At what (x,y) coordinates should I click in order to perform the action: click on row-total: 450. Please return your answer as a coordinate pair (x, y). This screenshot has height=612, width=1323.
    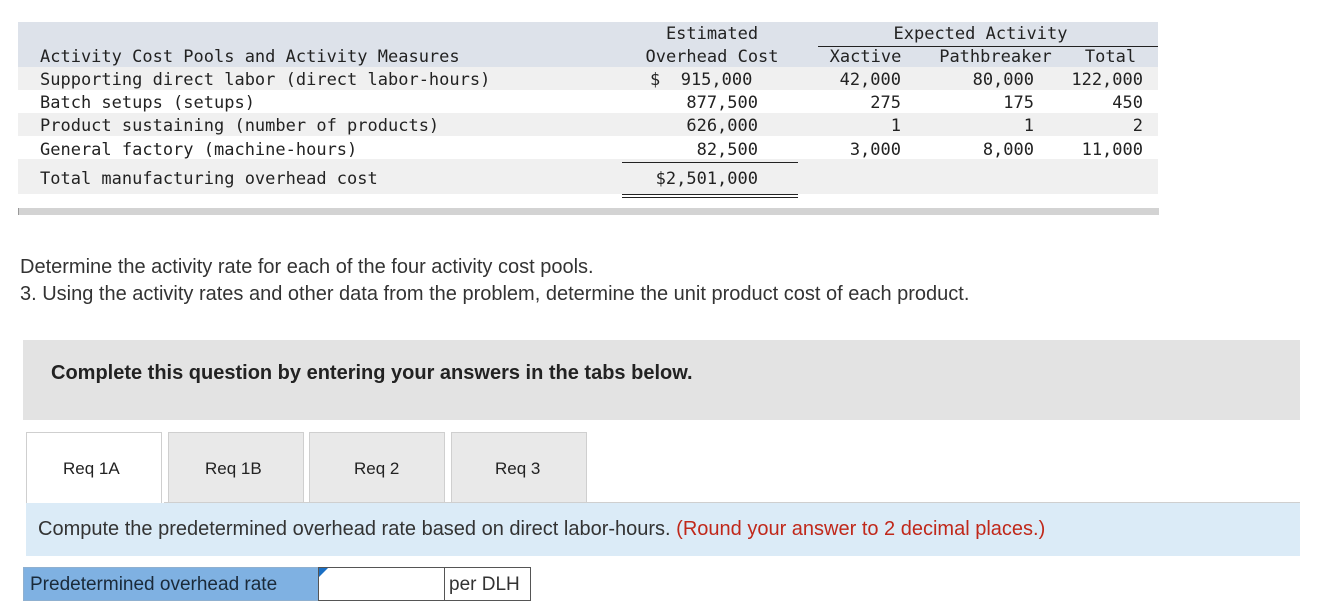
    Looking at the image, I should click on (1127, 103).